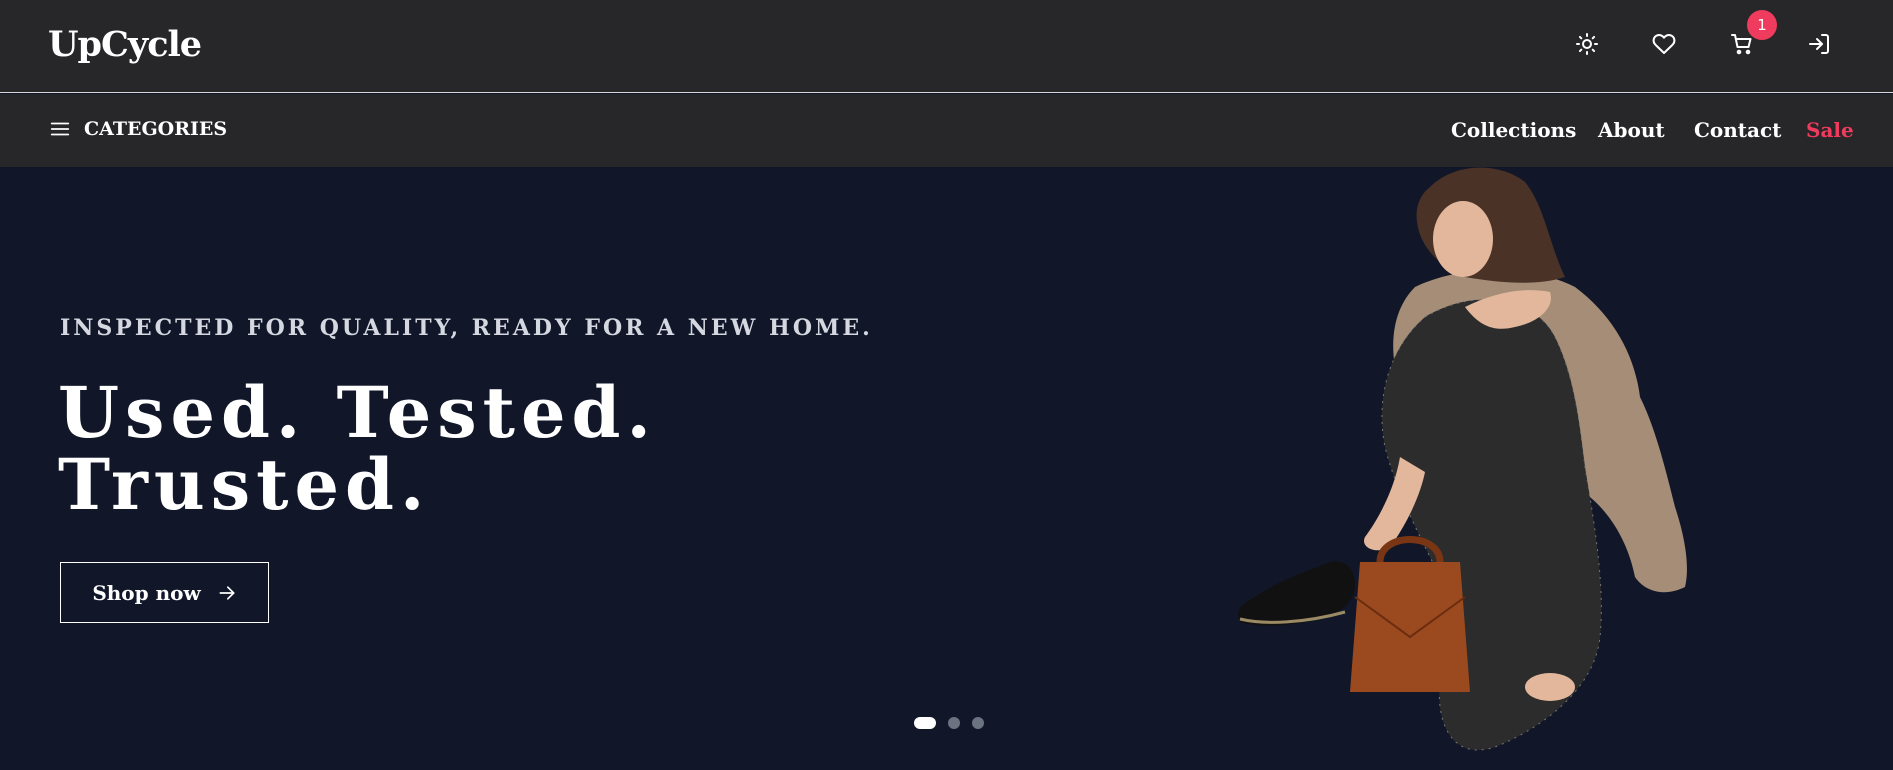 Image resolution: width=1893 pixels, height=770 pixels. I want to click on hero-headline: Used. Tested. Trusted., so click(357, 449).